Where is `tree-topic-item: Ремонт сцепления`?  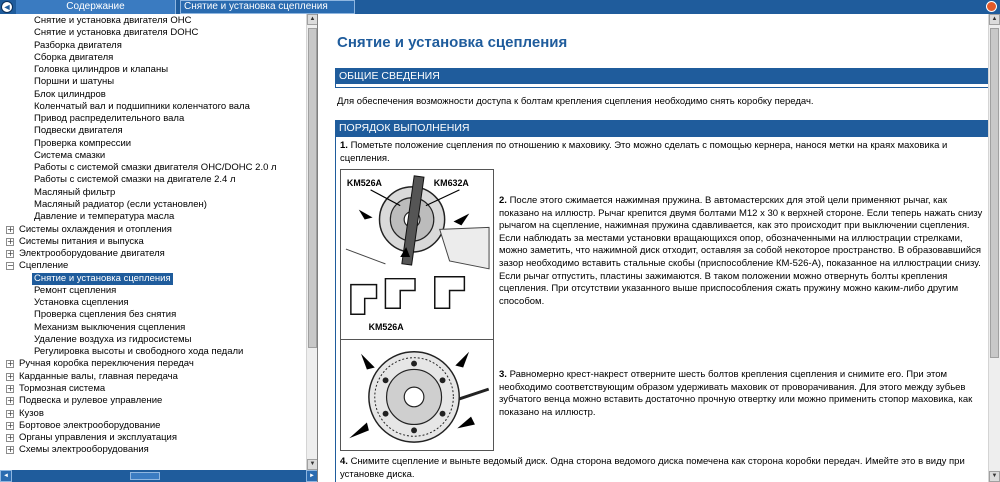 tree-topic-item: Ремонт сцепления is located at coordinates (153, 291).